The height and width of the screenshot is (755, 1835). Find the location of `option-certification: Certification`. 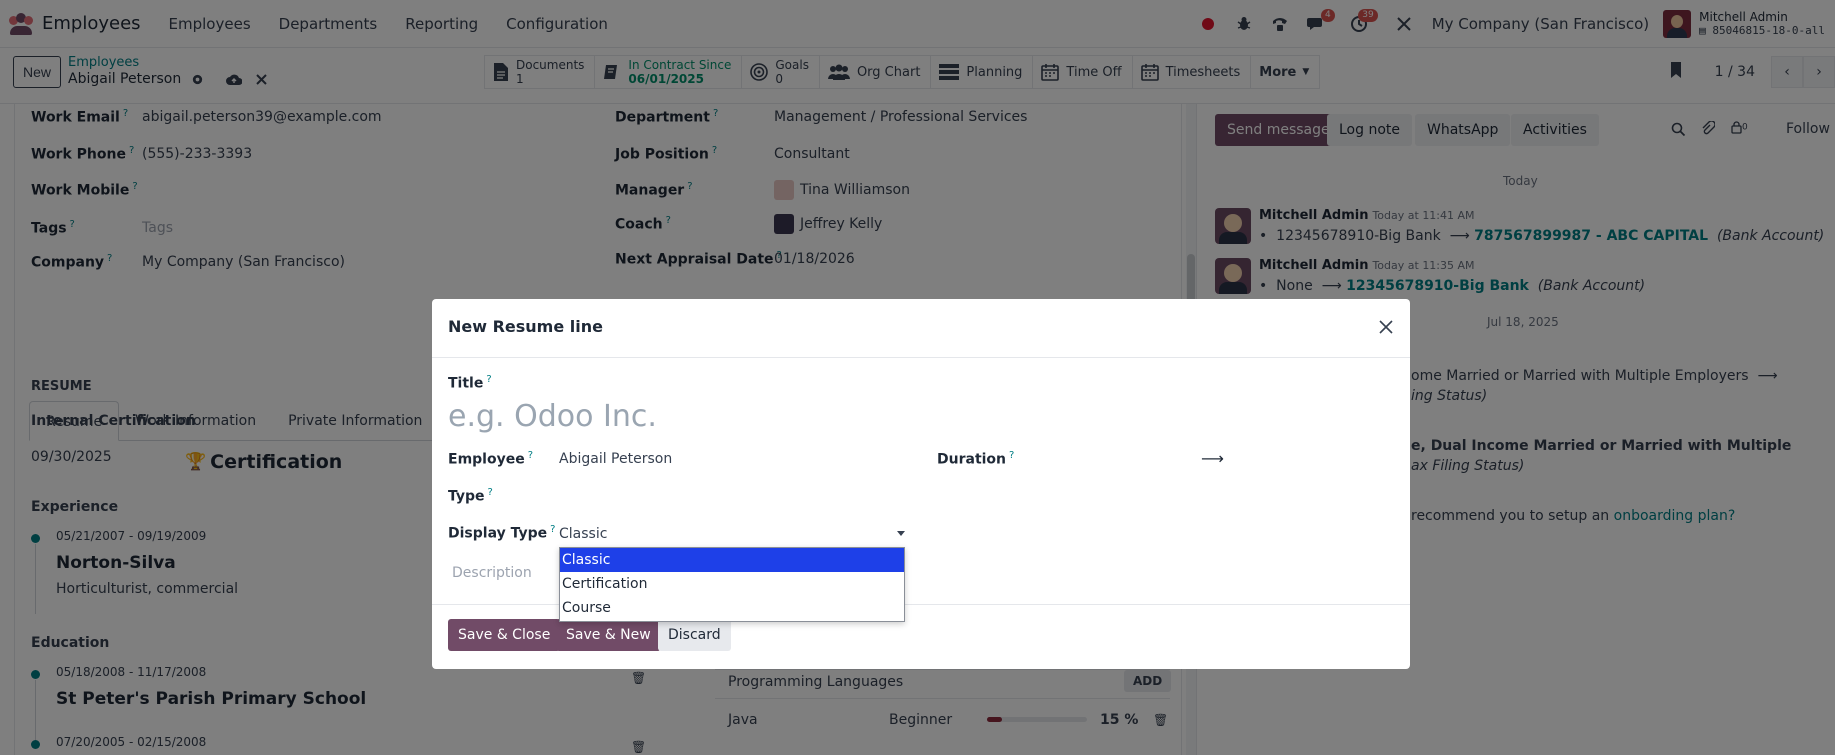

option-certification: Certification is located at coordinates (732, 584).